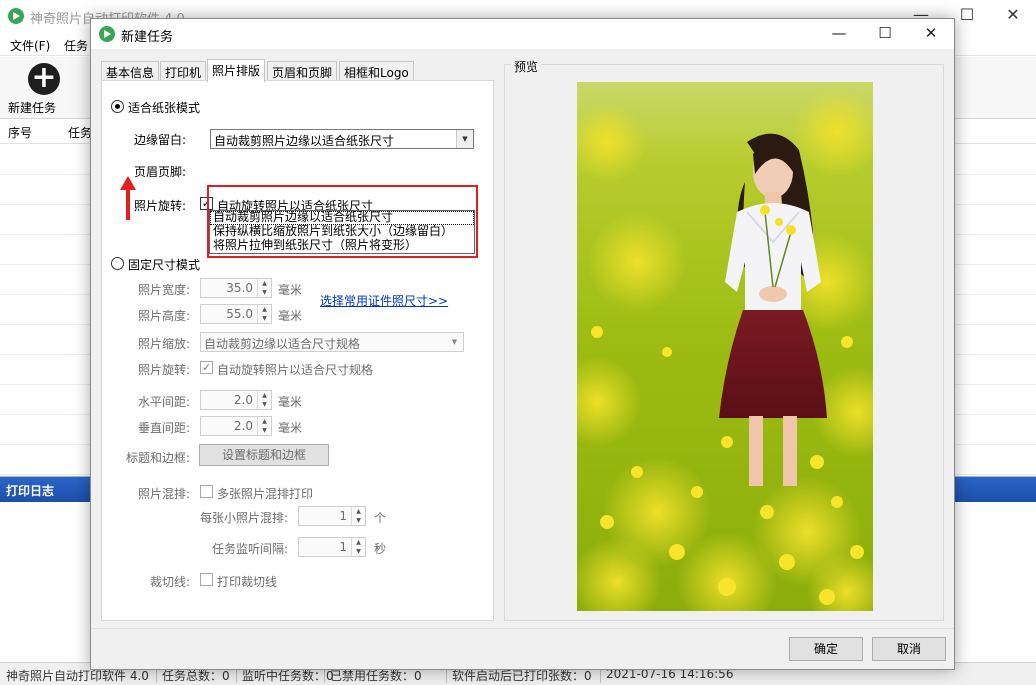 The height and width of the screenshot is (685, 1036). Describe the element at coordinates (264, 455) in the screenshot. I see `title-border-button: 设置标题和边框` at that location.